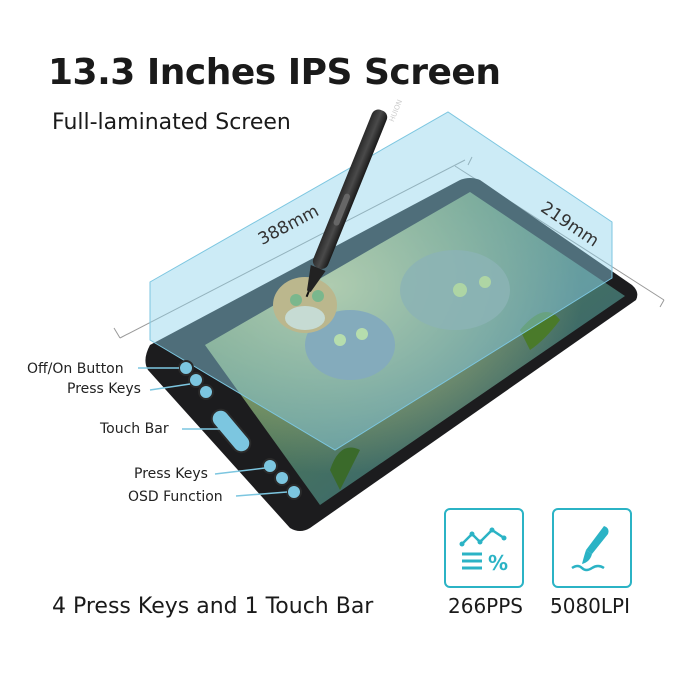  I want to click on label-osd-function: OSD Function, so click(175, 497).